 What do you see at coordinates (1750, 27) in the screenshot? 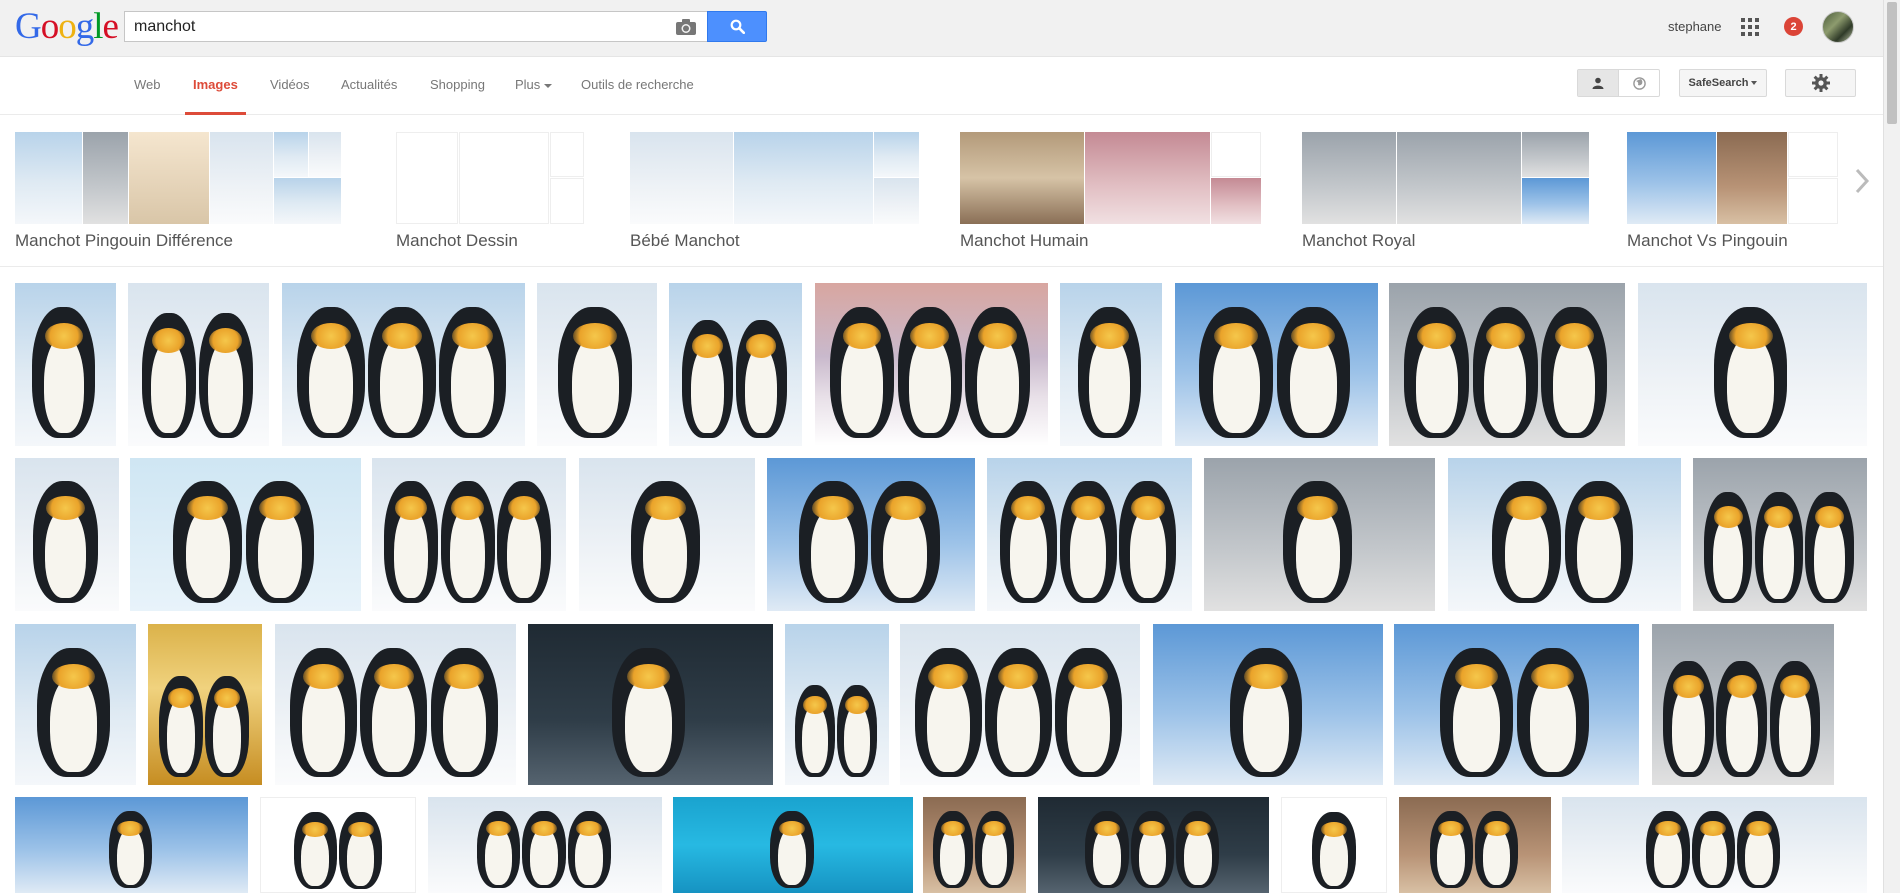
I see `apps-grid-icon` at bounding box center [1750, 27].